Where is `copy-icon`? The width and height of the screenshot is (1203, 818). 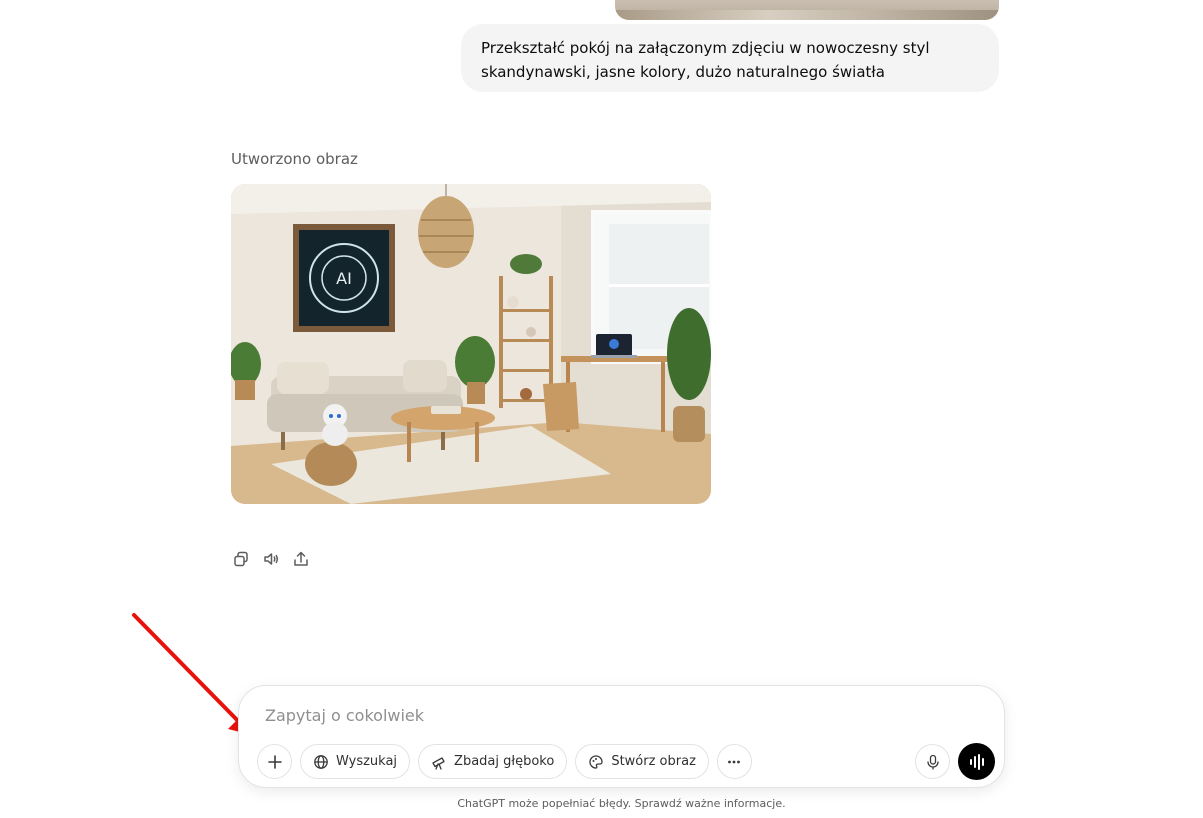 copy-icon is located at coordinates (241, 559).